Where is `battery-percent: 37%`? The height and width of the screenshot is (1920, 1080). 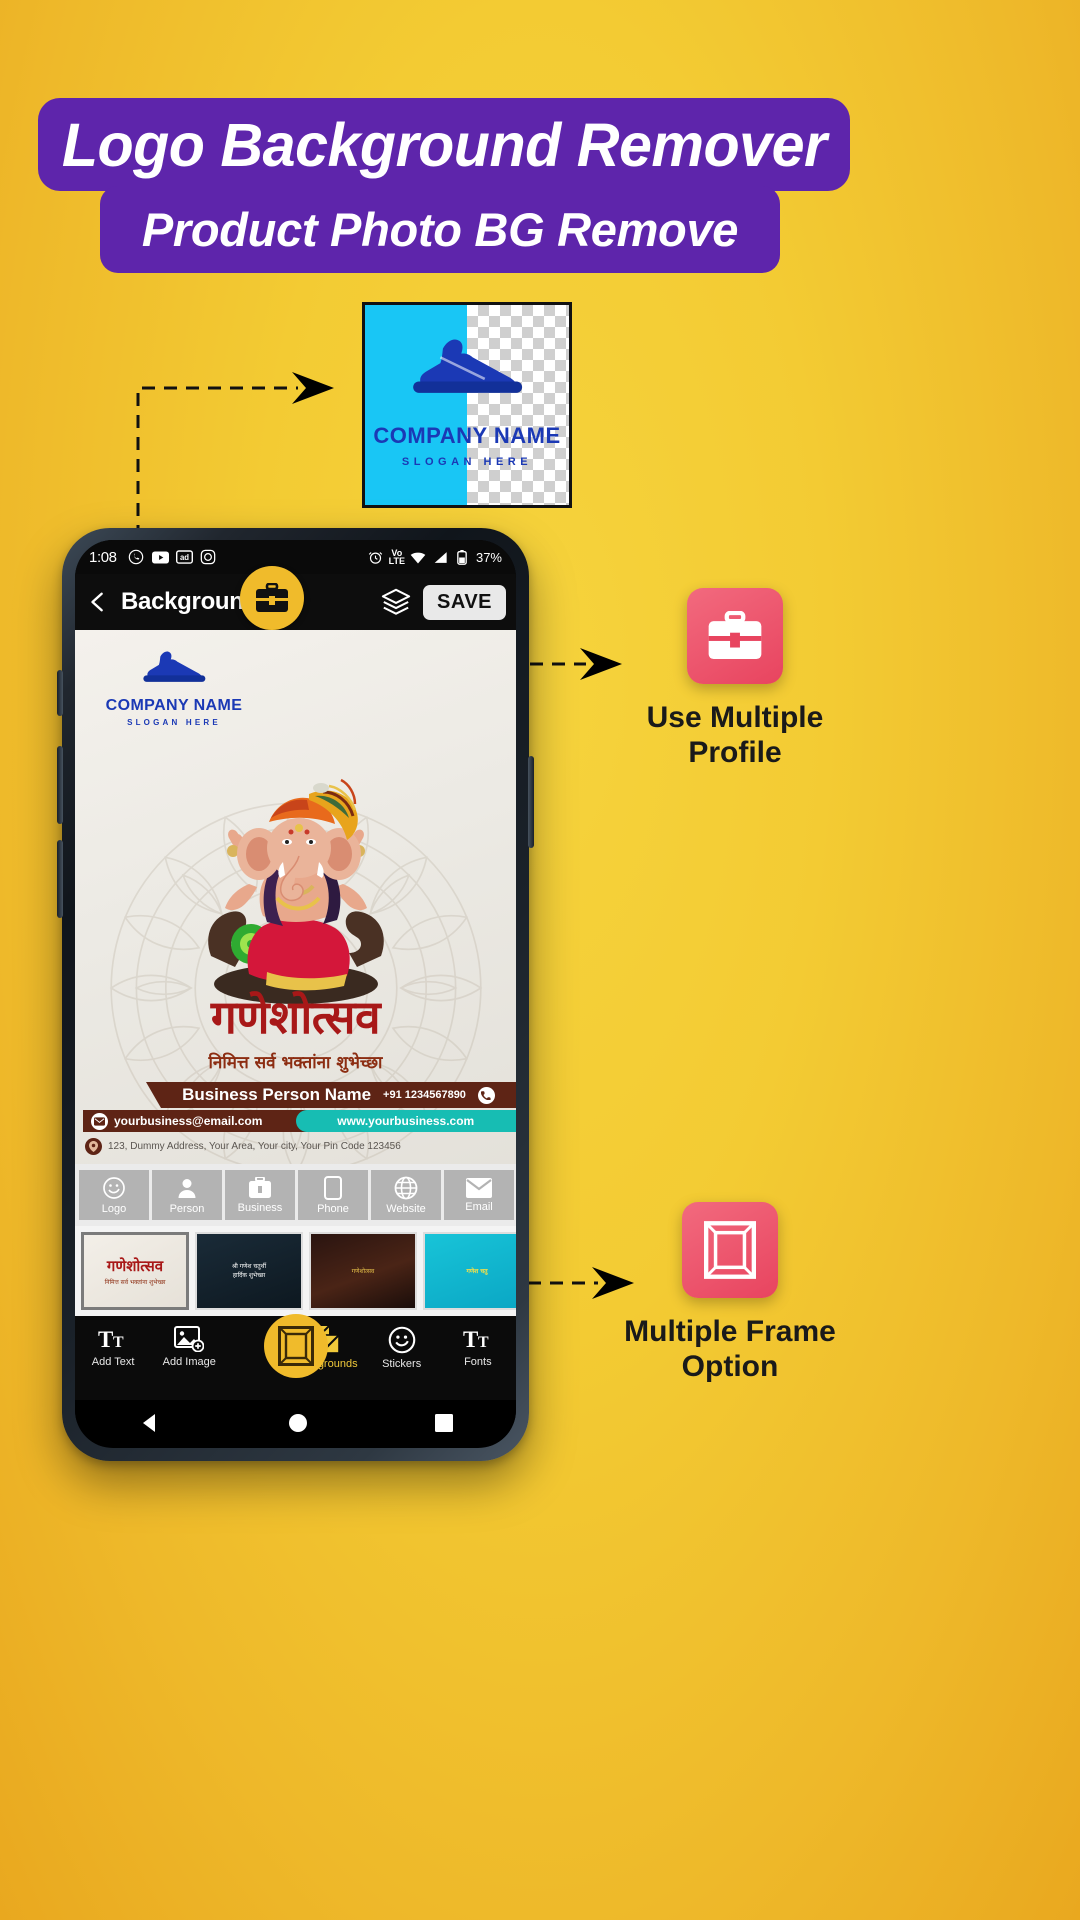 battery-percent: 37% is located at coordinates (488, 557).